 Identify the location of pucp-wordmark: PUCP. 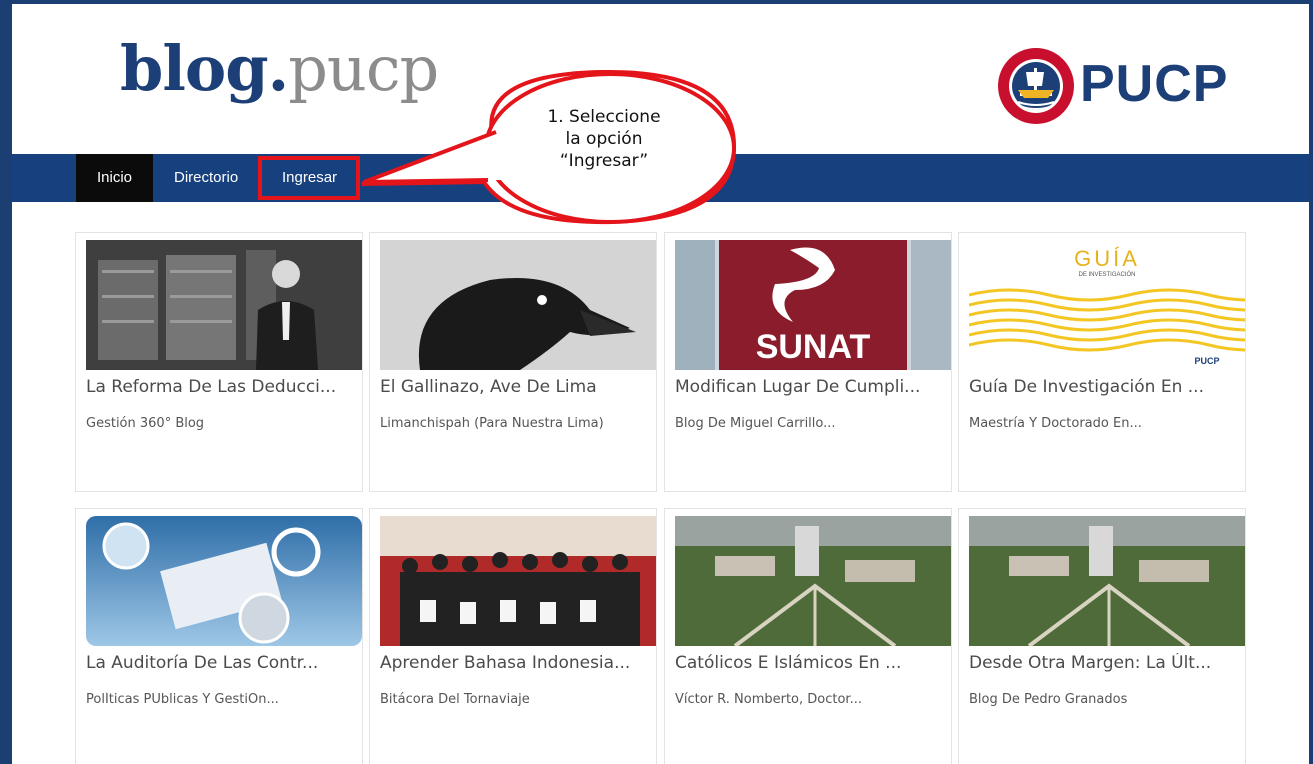
(1154, 84).